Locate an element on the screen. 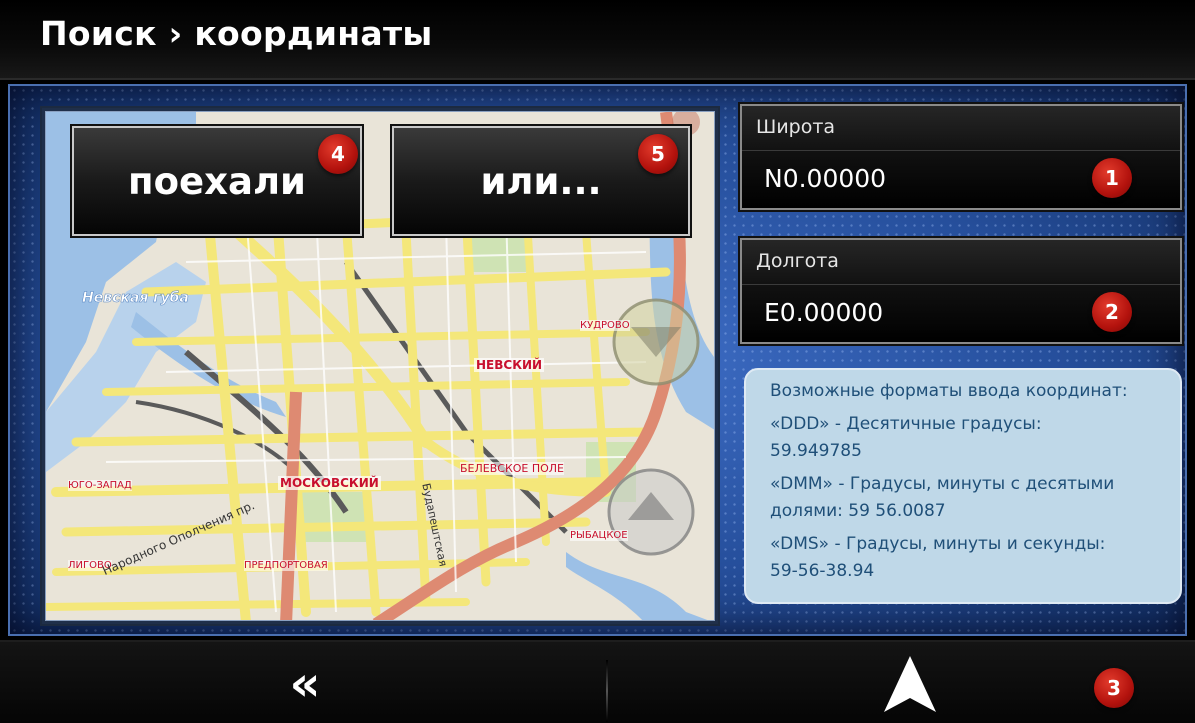 Image resolution: width=1195 pixels, height=723 pixels. or-button: или... 5 is located at coordinates (541, 181).